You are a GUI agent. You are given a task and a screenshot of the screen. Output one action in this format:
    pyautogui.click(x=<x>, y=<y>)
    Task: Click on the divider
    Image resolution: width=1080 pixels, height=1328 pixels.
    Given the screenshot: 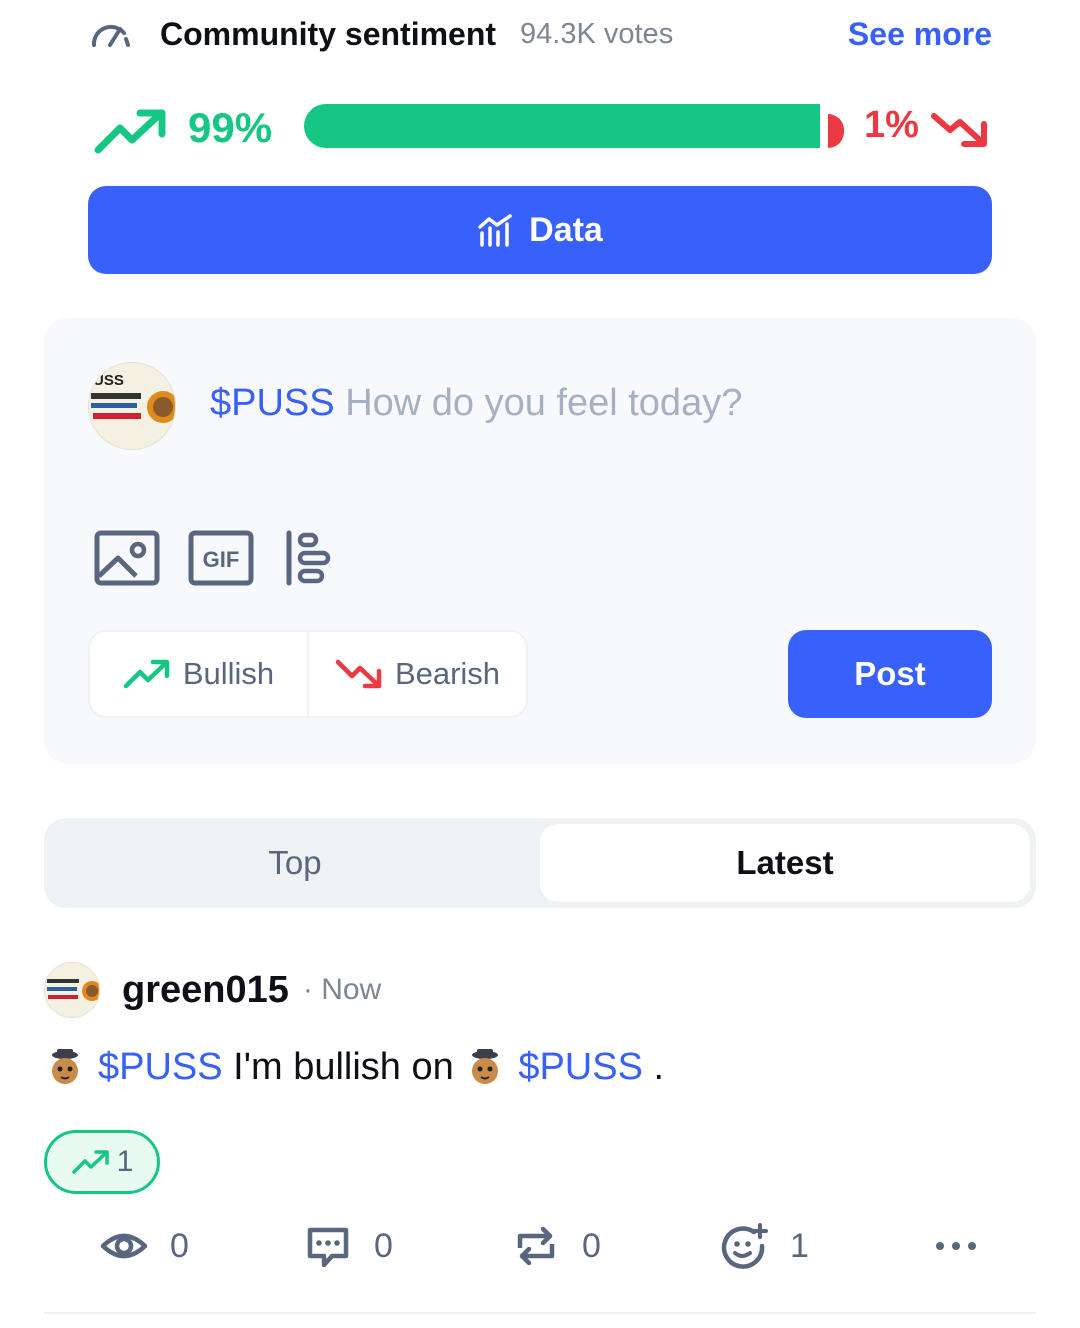 What is the action you would take?
    pyautogui.click(x=540, y=1313)
    